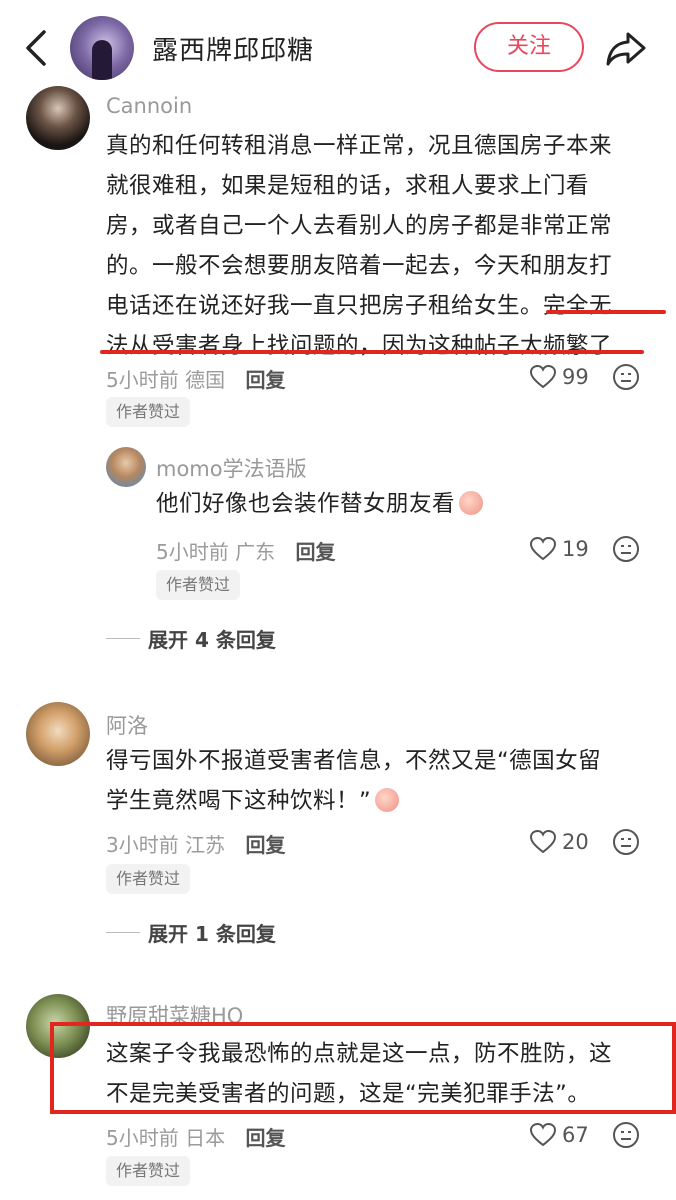 The width and height of the screenshot is (676, 1200). I want to click on like-count: 20, so click(575, 842).